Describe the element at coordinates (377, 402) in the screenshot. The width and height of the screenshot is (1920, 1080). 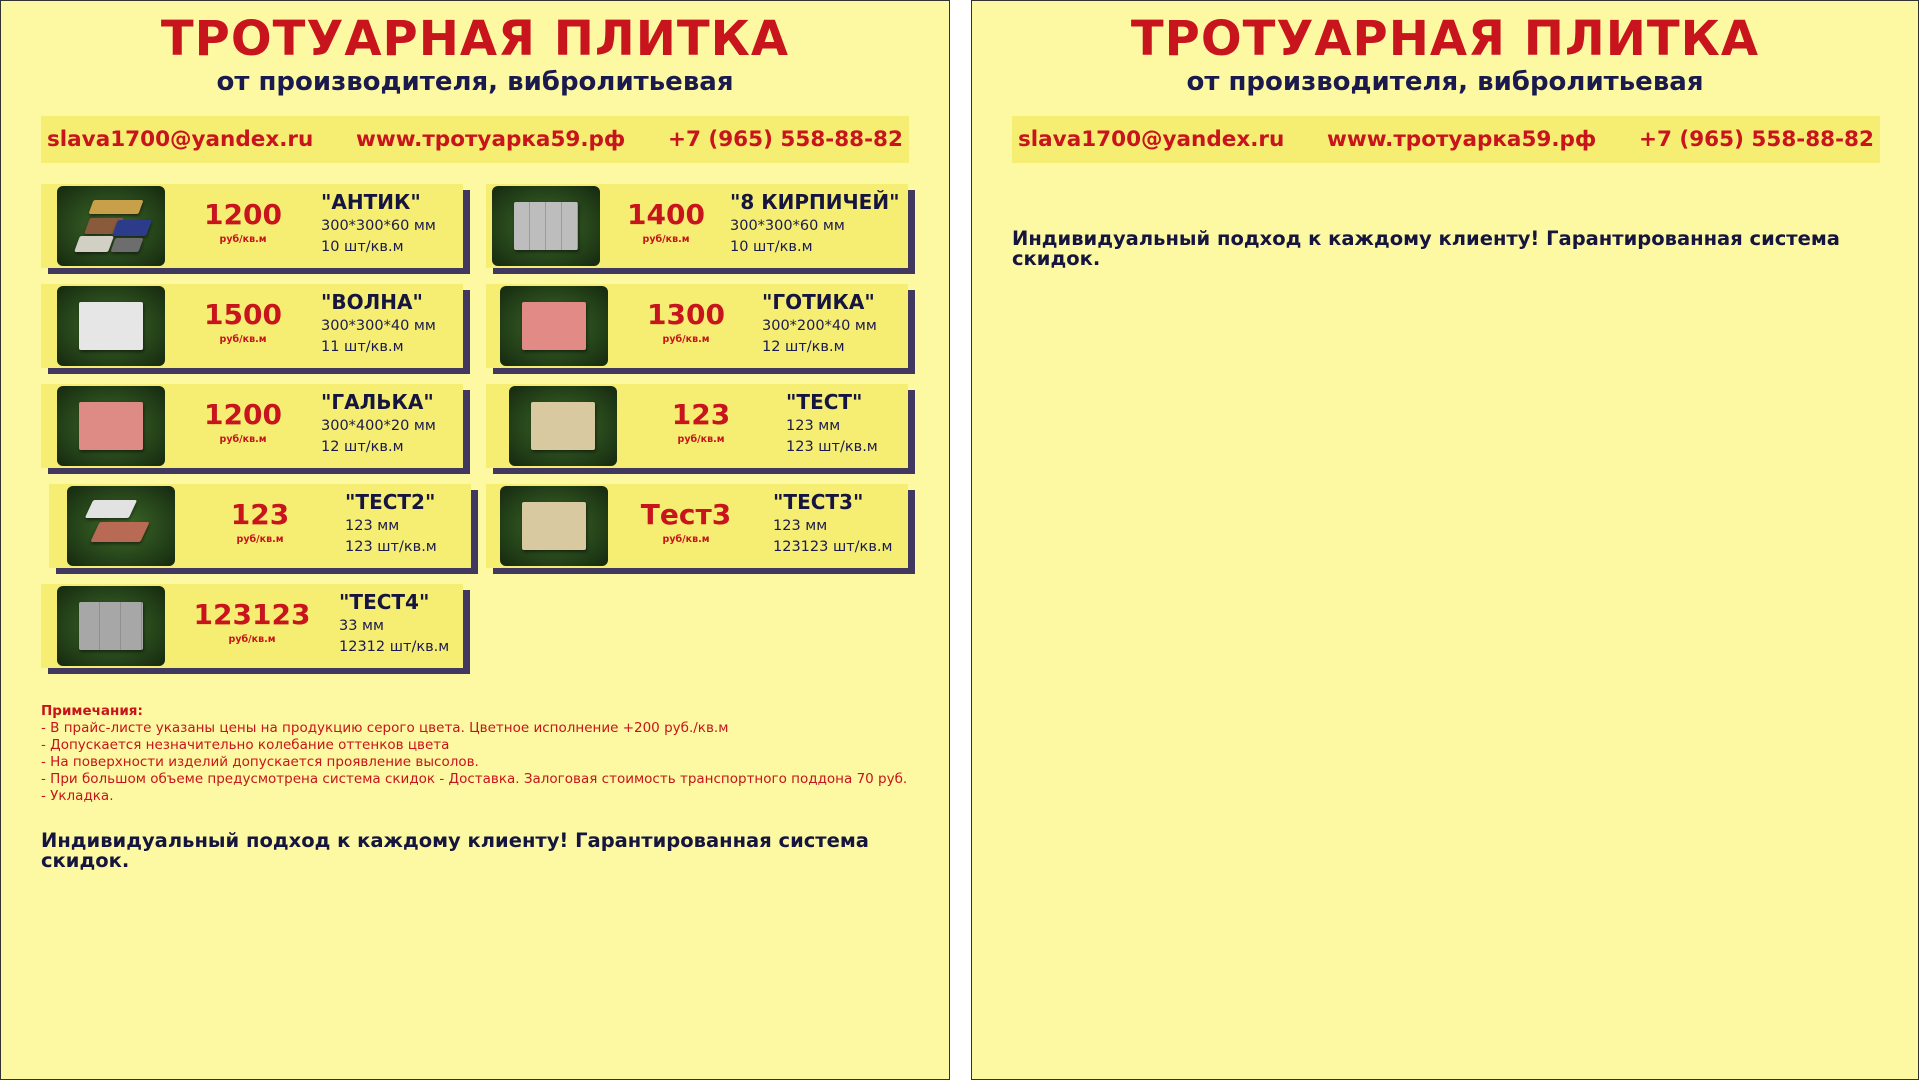
I see `product-name: "ГАЛЬКА"` at that location.